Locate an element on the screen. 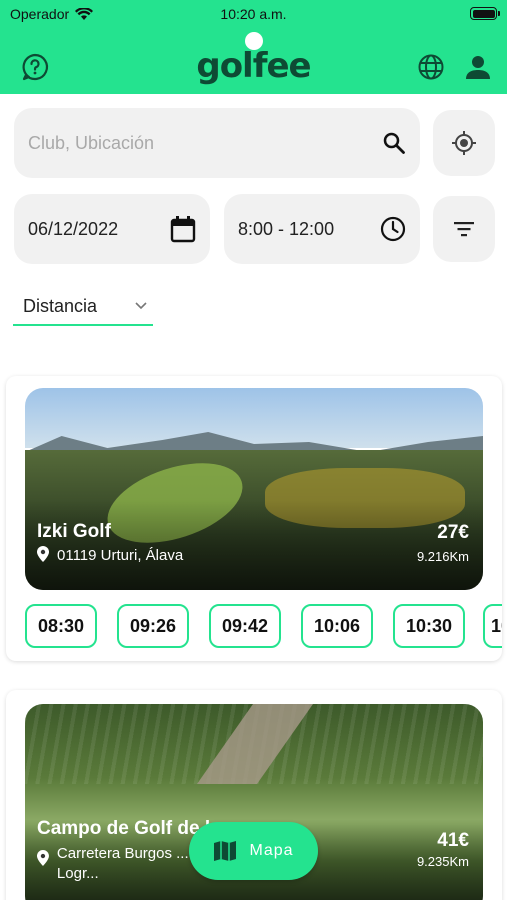 Image resolution: width=507 pixels, height=900 pixels. tee-time-slot: 10 is located at coordinates (492, 626).